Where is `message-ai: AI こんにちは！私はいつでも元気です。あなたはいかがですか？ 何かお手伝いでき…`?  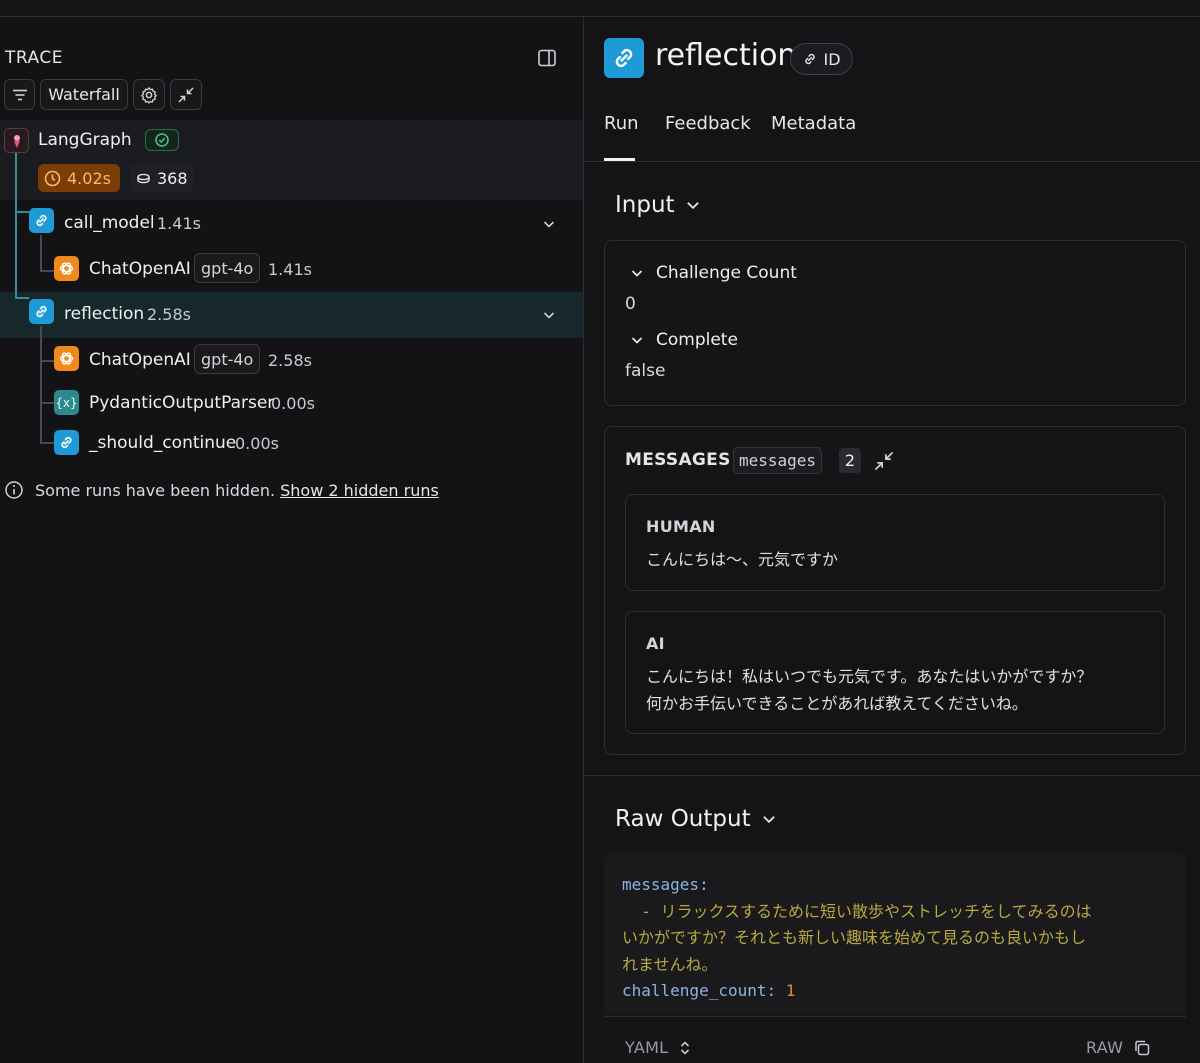
message-ai: AI こんにちは！私はいつでも元気です。あなたはいかがですか？ 何かお手伝いでき… is located at coordinates (895, 672).